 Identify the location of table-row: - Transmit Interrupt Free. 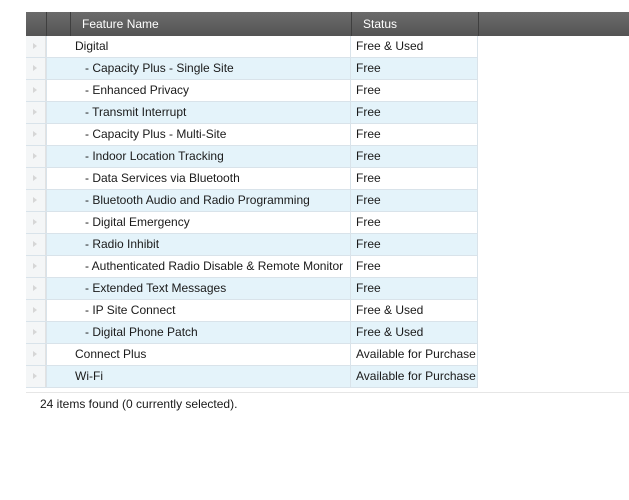
(252, 113).